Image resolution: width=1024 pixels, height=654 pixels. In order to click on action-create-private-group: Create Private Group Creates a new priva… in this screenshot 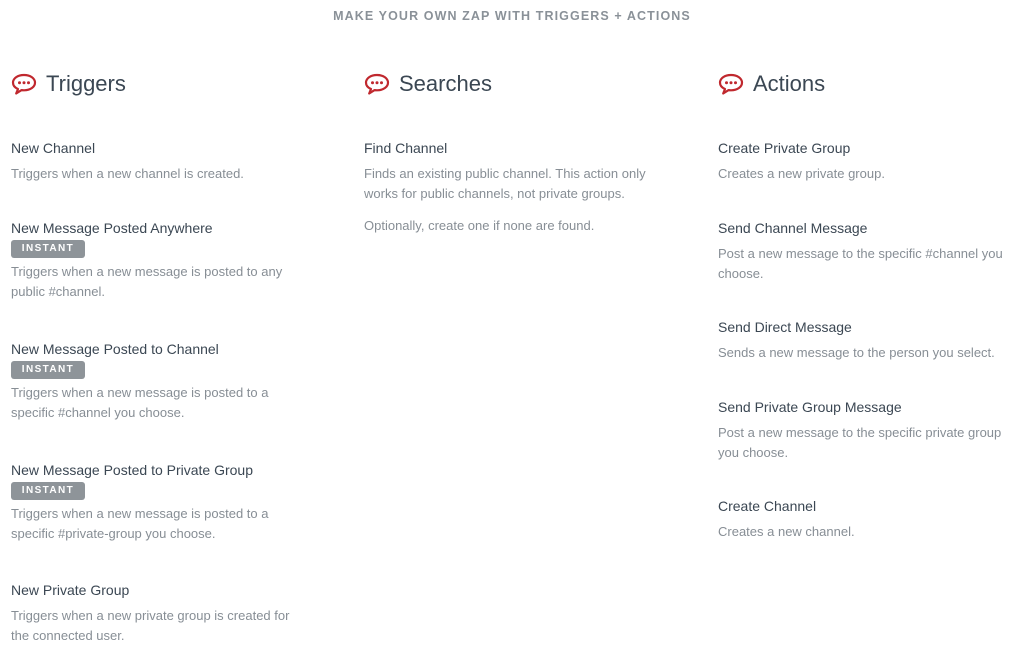, I will do `click(868, 161)`.